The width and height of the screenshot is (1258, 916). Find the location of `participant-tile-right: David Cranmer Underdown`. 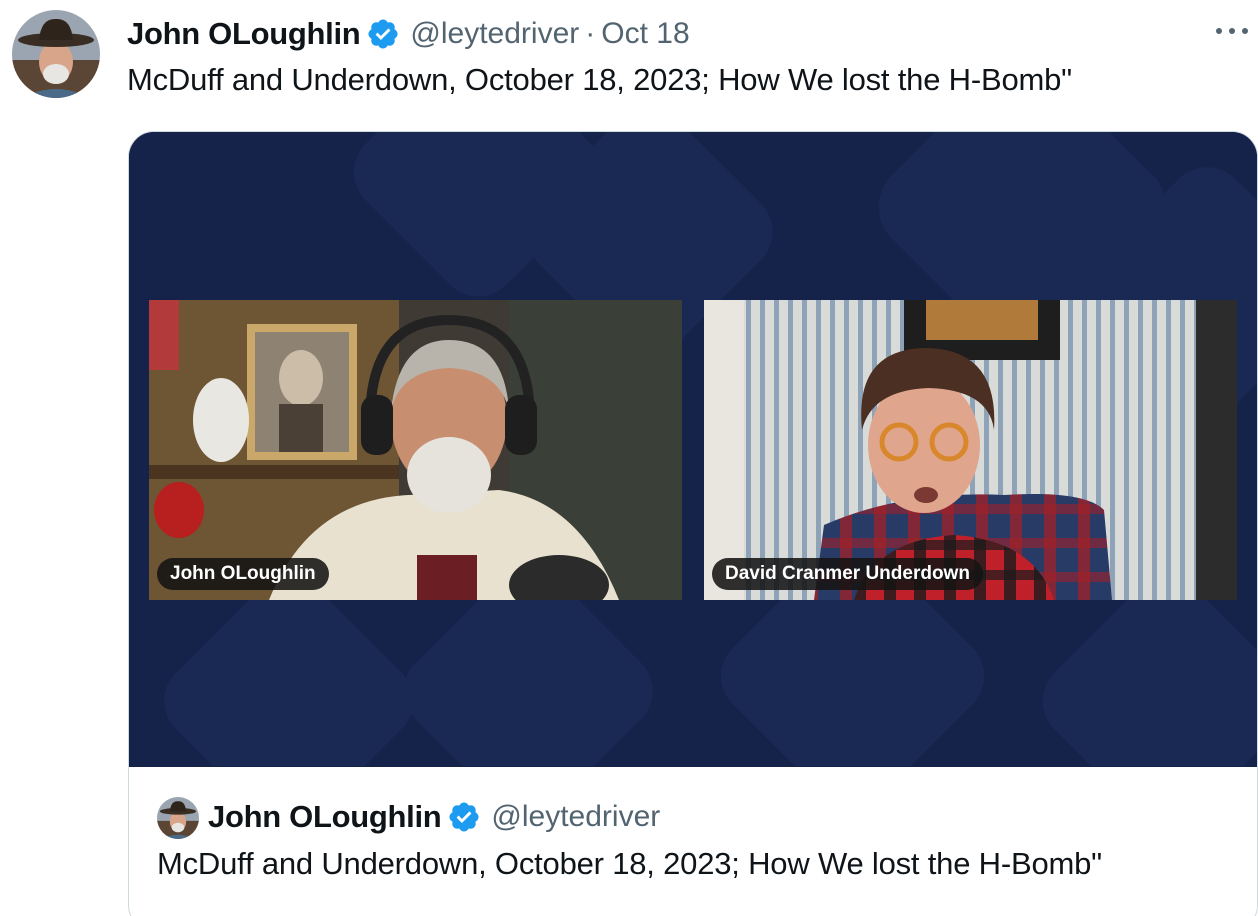

participant-tile-right: David Cranmer Underdown is located at coordinates (970, 450).